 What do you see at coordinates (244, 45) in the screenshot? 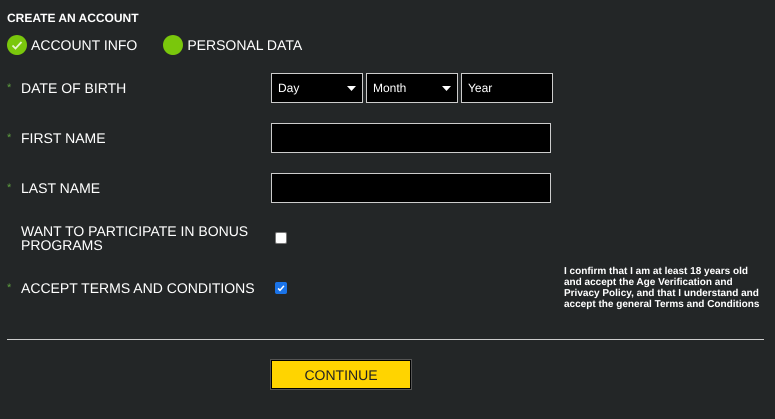
I see `step-label: PERSONAL DATA` at bounding box center [244, 45].